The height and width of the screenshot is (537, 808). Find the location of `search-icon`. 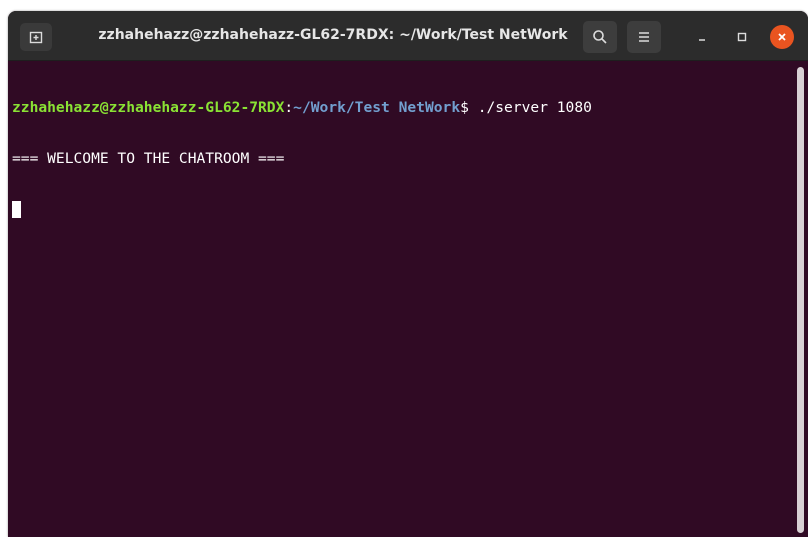

search-icon is located at coordinates (600, 37).